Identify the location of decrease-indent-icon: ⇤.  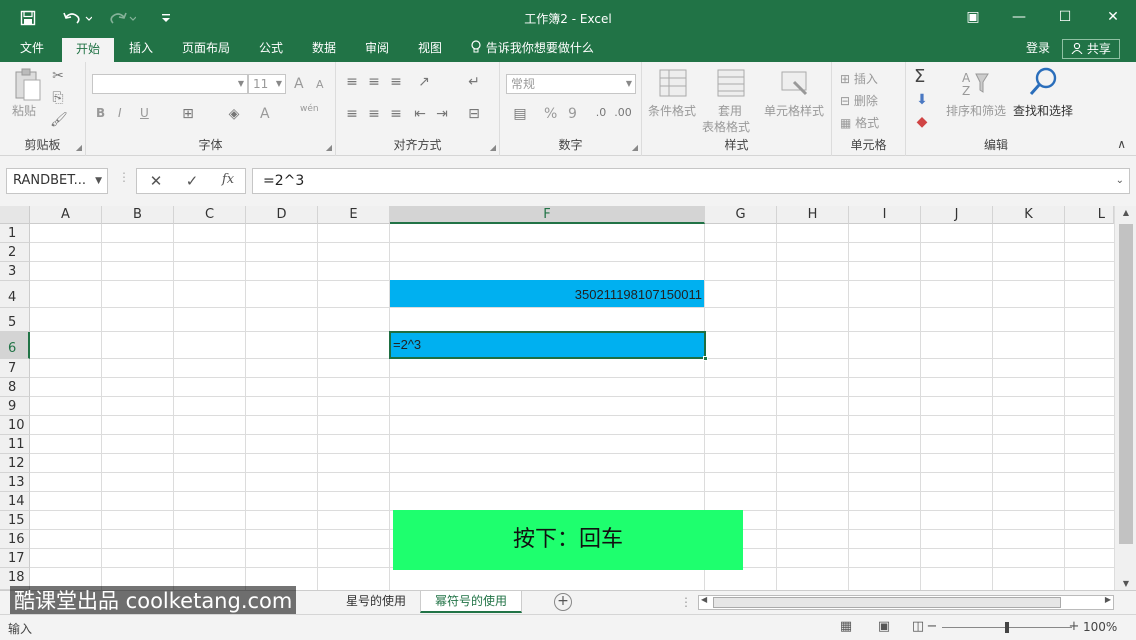
(420, 114).